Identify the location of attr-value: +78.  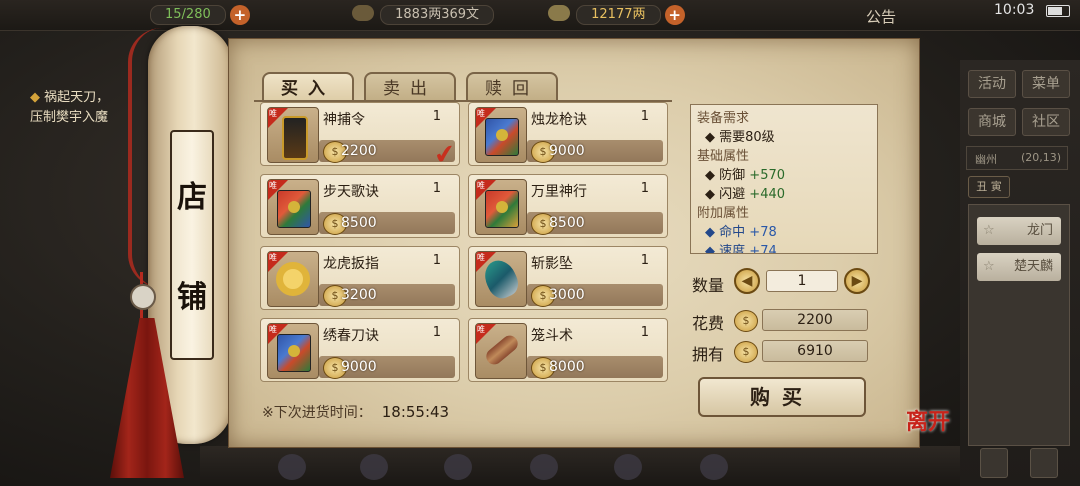
(763, 232).